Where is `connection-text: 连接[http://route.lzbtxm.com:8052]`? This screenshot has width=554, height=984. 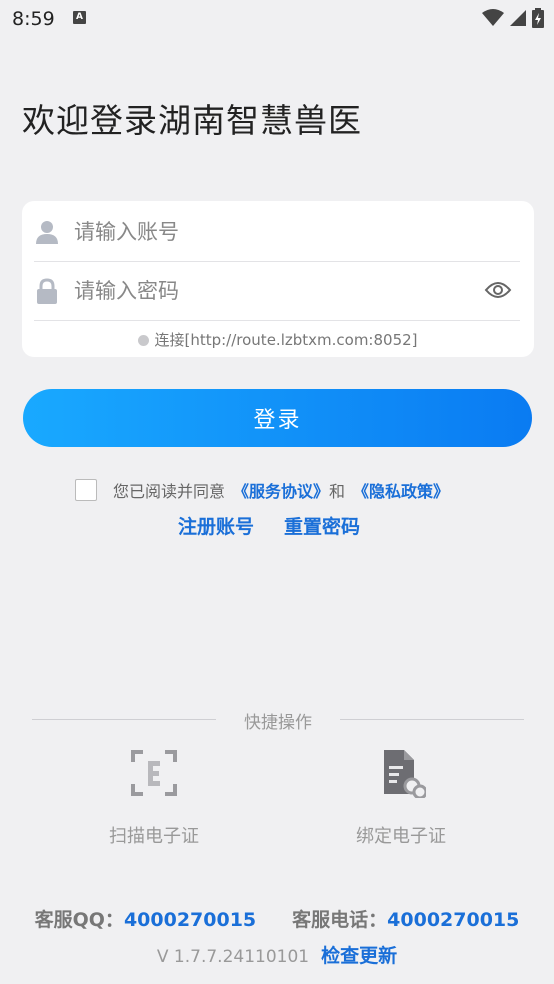 connection-text: 连接[http://route.lzbtxm.com:8052] is located at coordinates (286, 340).